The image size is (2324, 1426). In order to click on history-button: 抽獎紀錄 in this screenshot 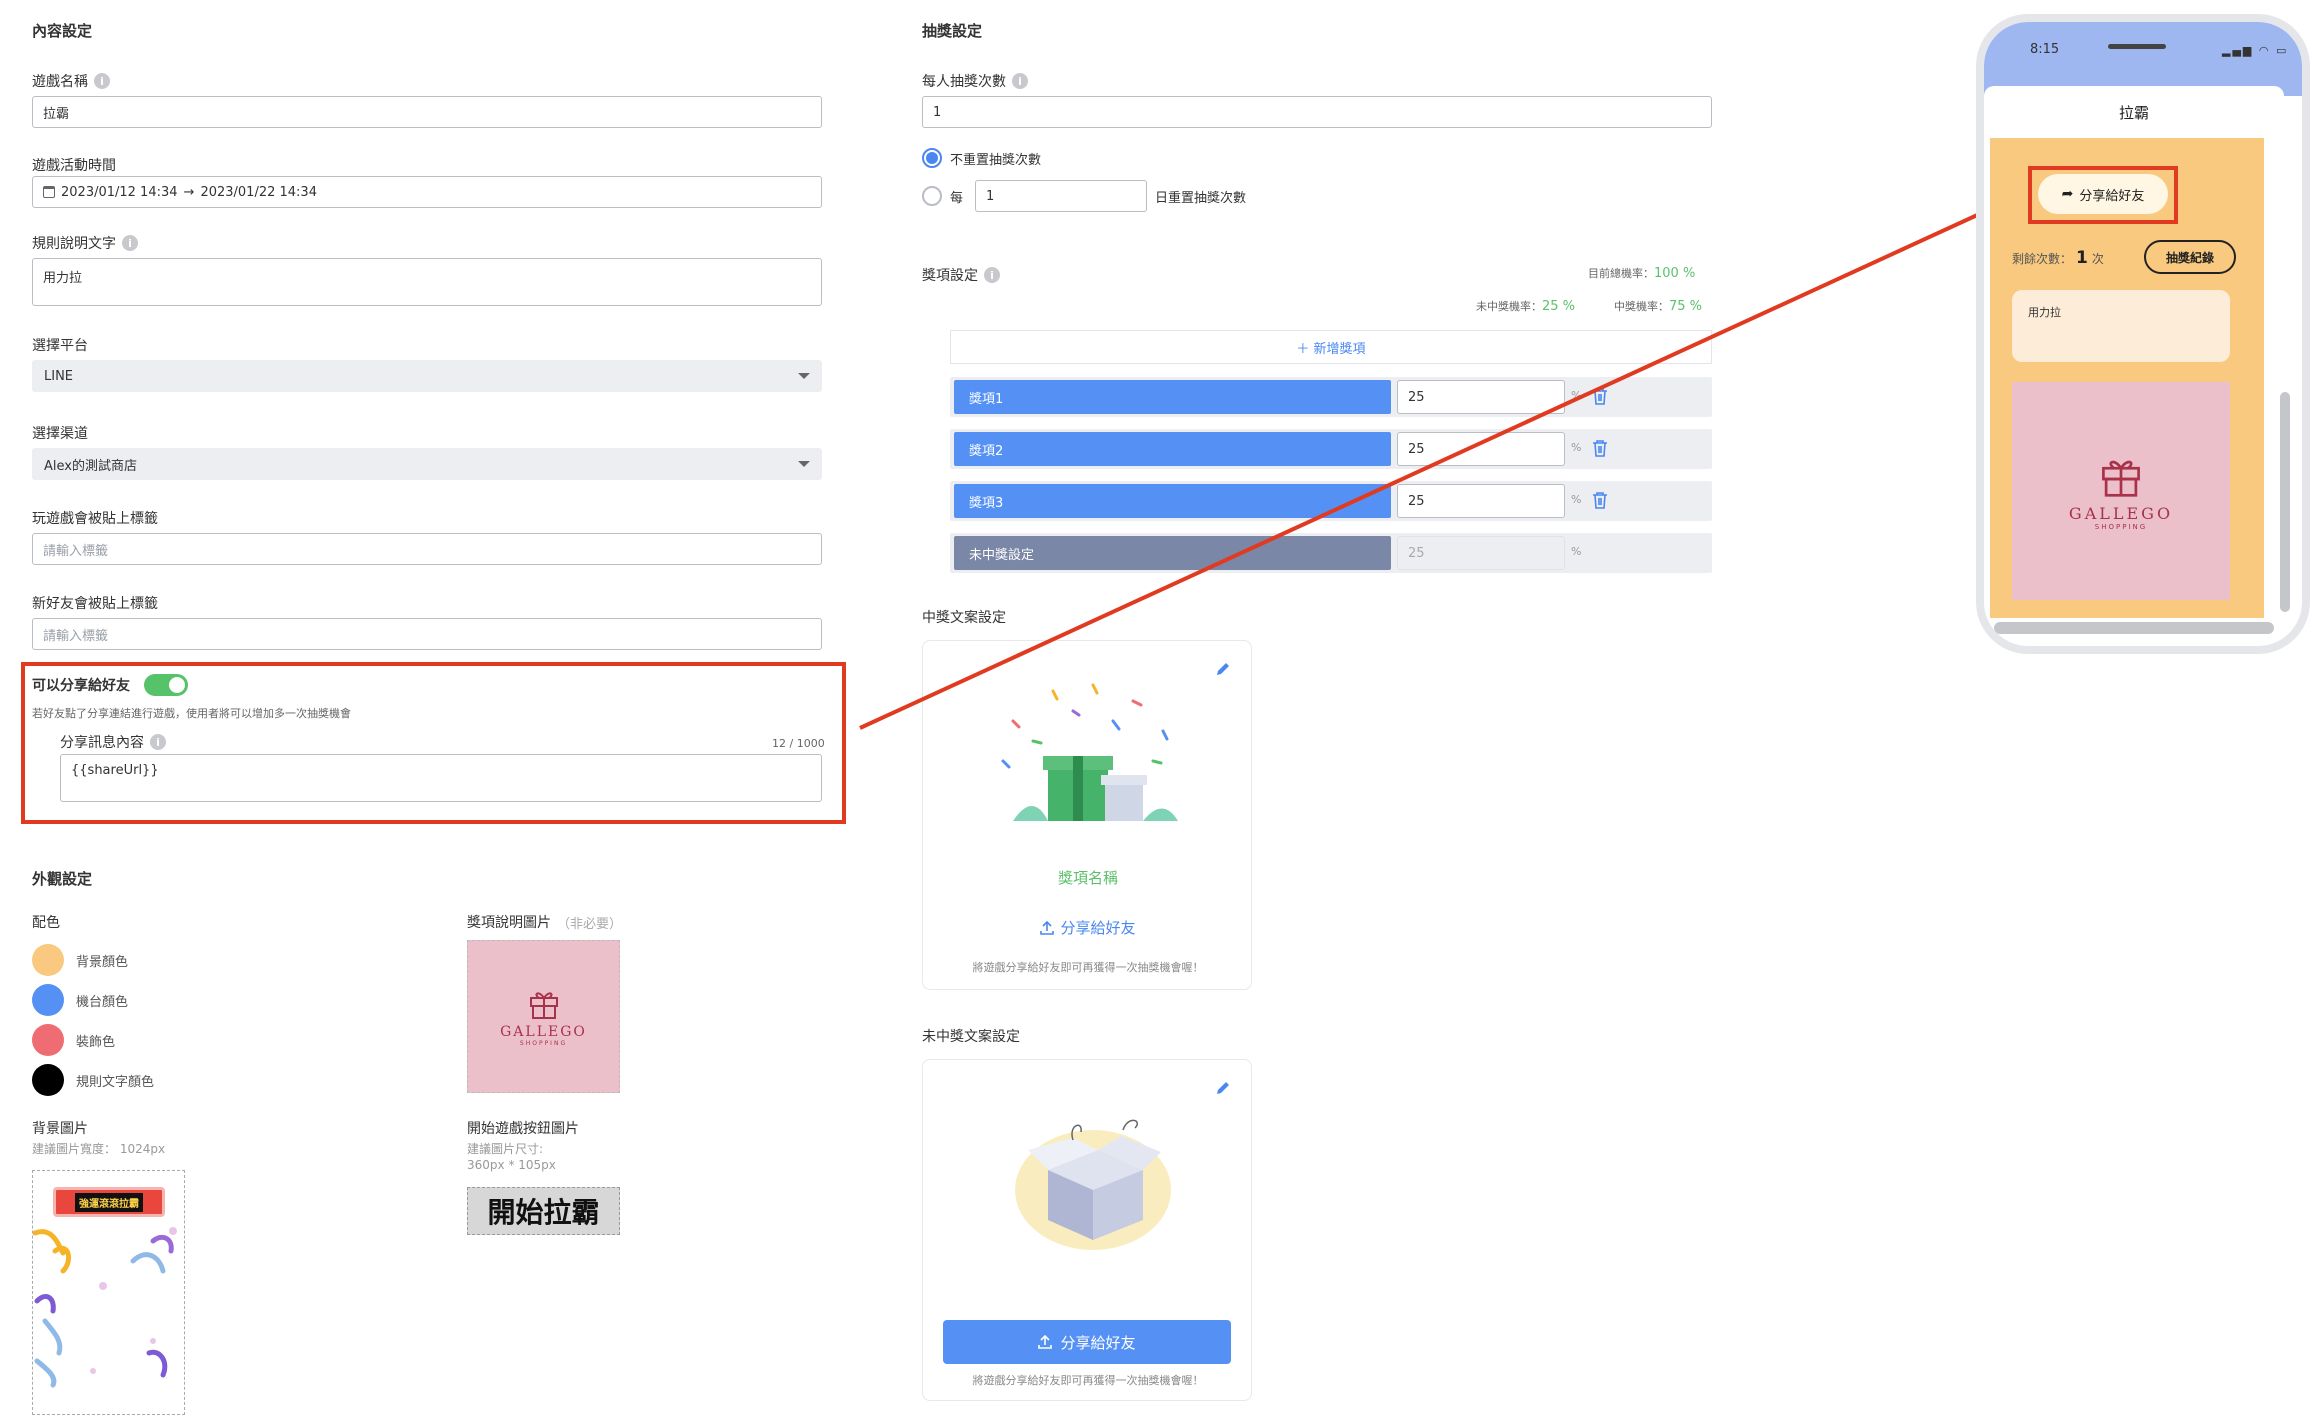, I will do `click(2190, 257)`.